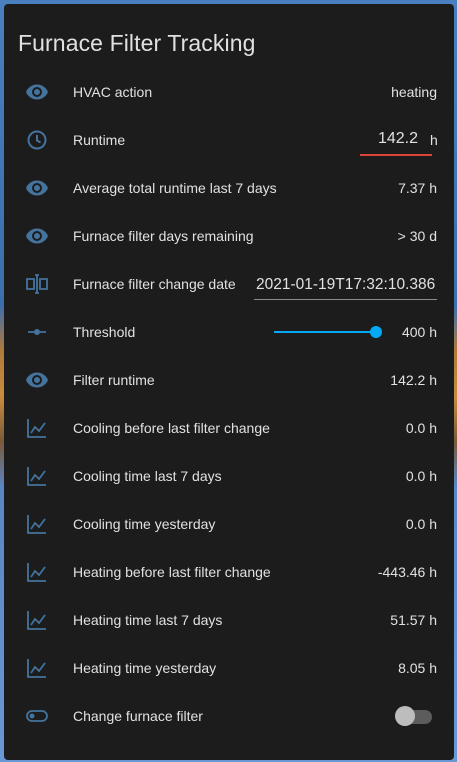  I want to click on avg-runtime-label: Average total runtime last 7 days, so click(175, 188).